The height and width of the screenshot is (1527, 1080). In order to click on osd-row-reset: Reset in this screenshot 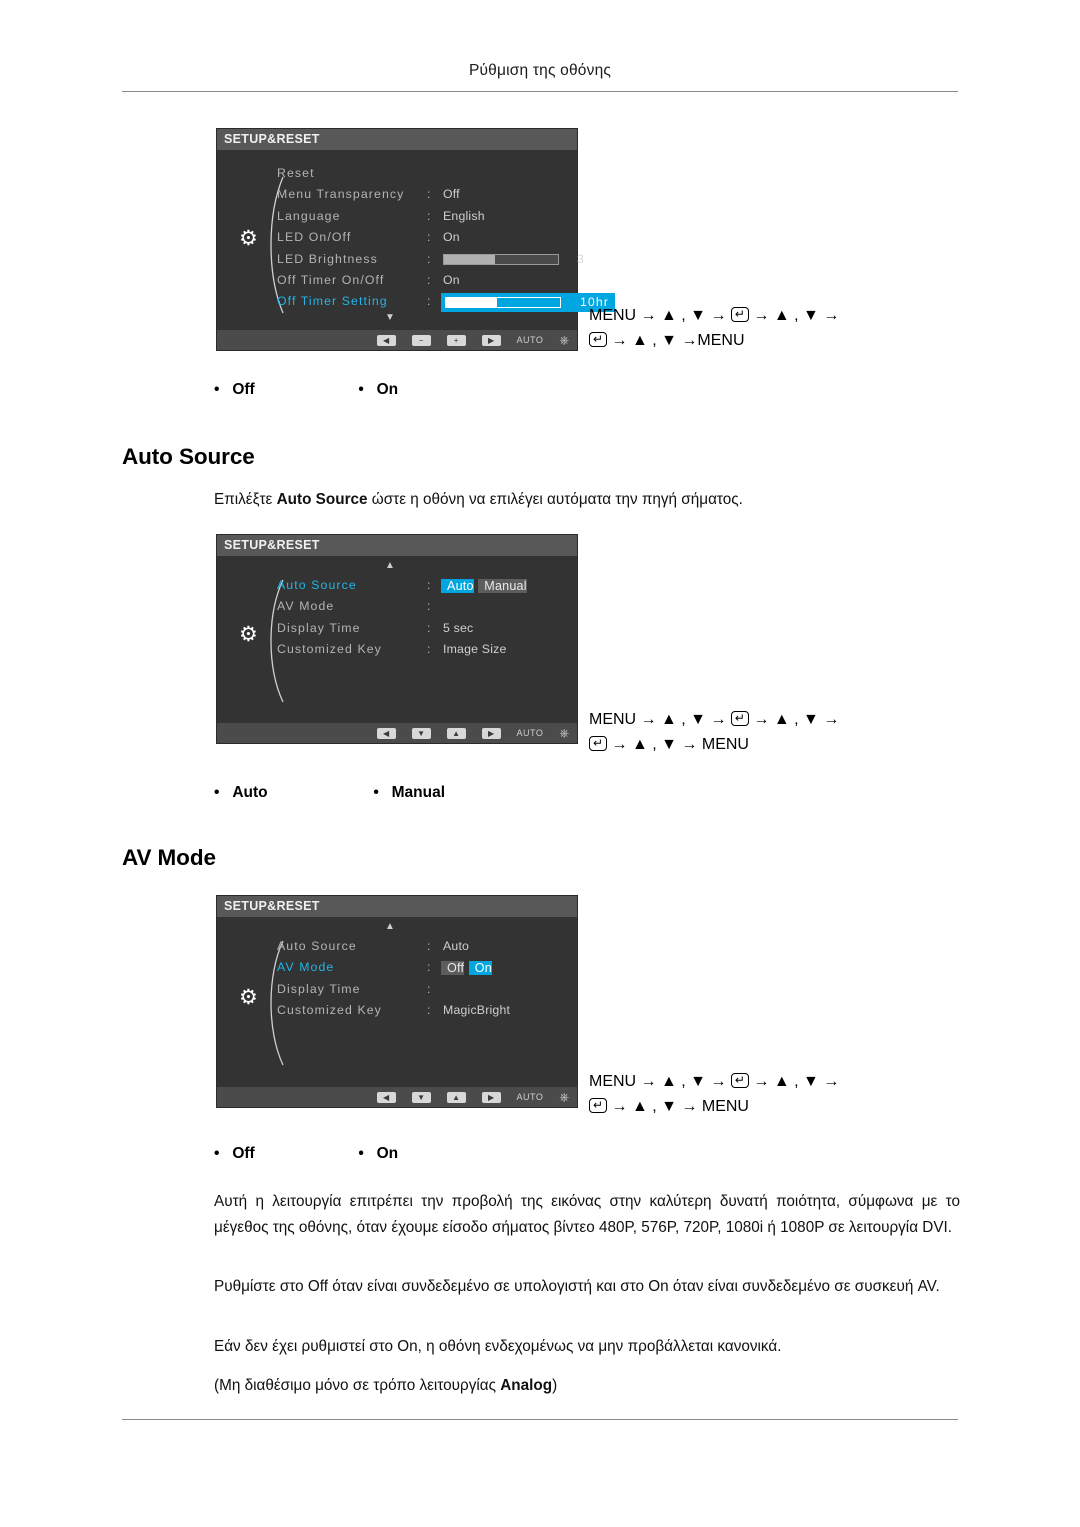, I will do `click(425, 174)`.